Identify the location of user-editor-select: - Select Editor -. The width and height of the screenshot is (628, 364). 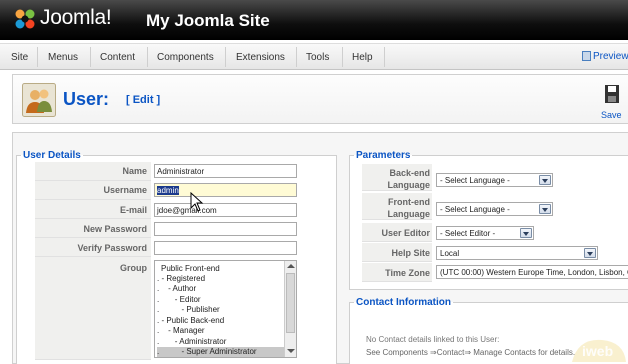
(485, 233).